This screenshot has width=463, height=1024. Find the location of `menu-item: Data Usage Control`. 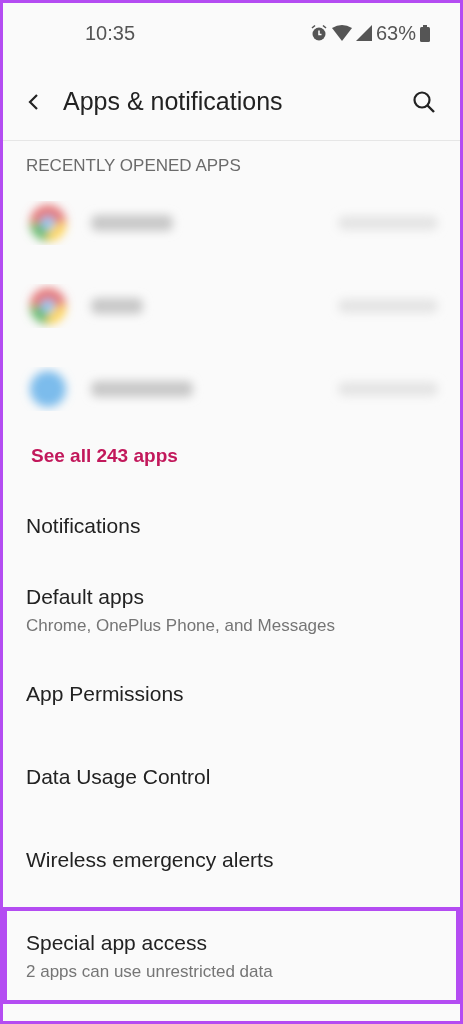

menu-item: Data Usage Control is located at coordinates (231, 776).